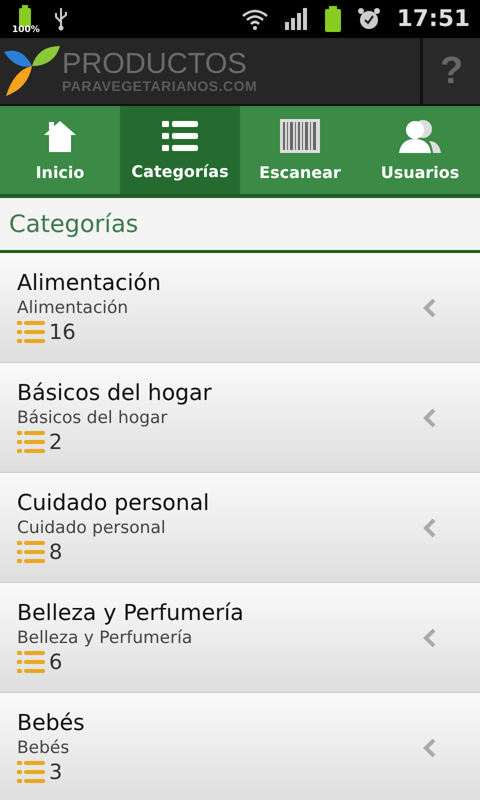 The width and height of the screenshot is (480, 800). I want to click on item-count: 16, so click(62, 332).